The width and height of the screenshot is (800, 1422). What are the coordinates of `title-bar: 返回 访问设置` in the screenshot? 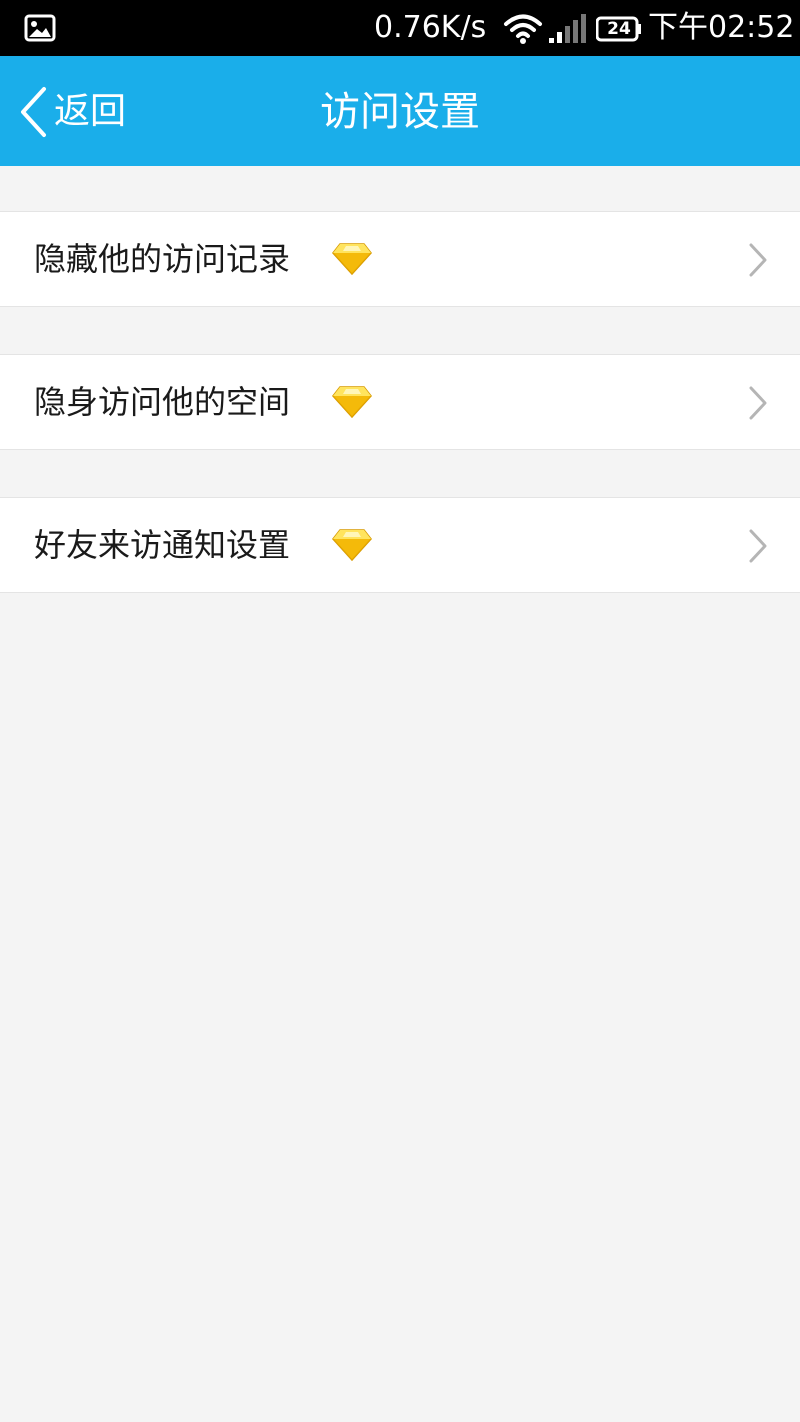 It's located at (400, 111).